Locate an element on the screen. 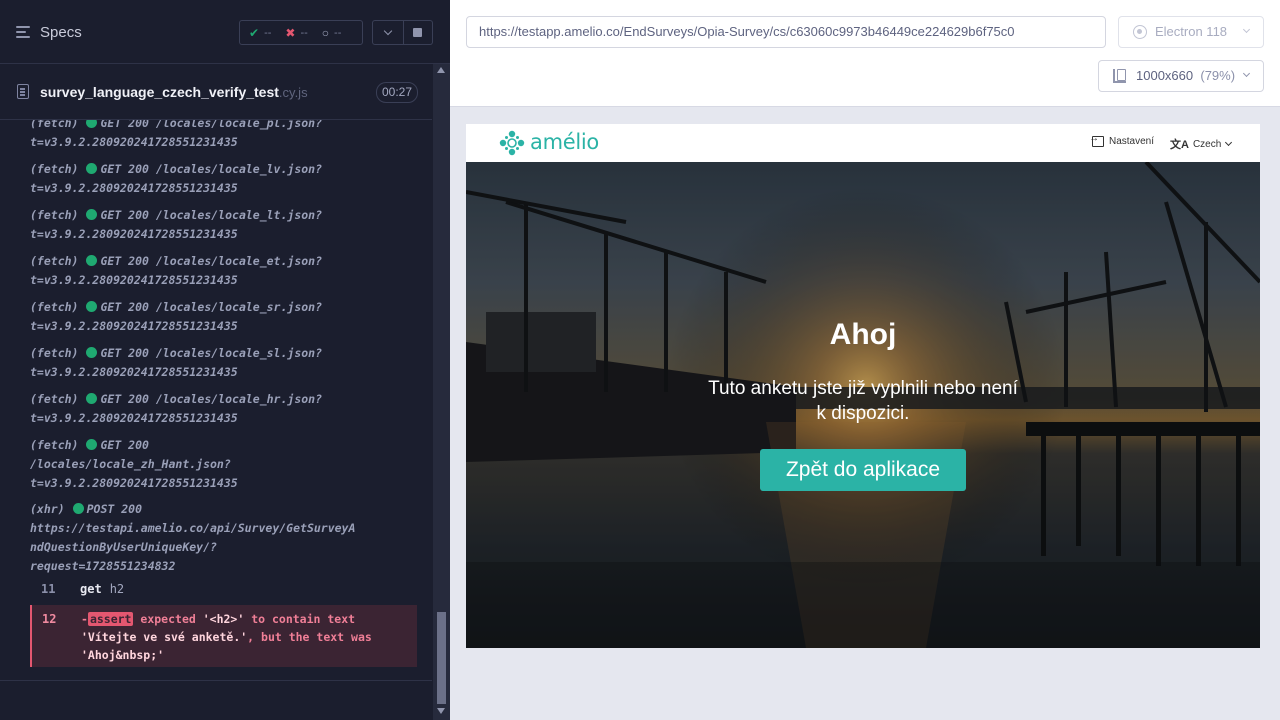 Image resolution: width=1280 pixels, height=720 pixels. viewport-info: 1000x660 (79%) is located at coordinates (1181, 76).